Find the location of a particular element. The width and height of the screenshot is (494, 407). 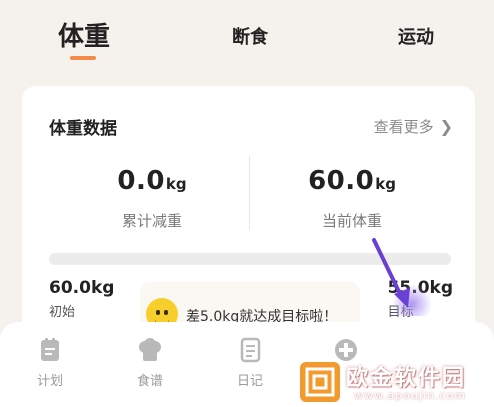

see-more-link: 查看更多 ❯ is located at coordinates (413, 126).